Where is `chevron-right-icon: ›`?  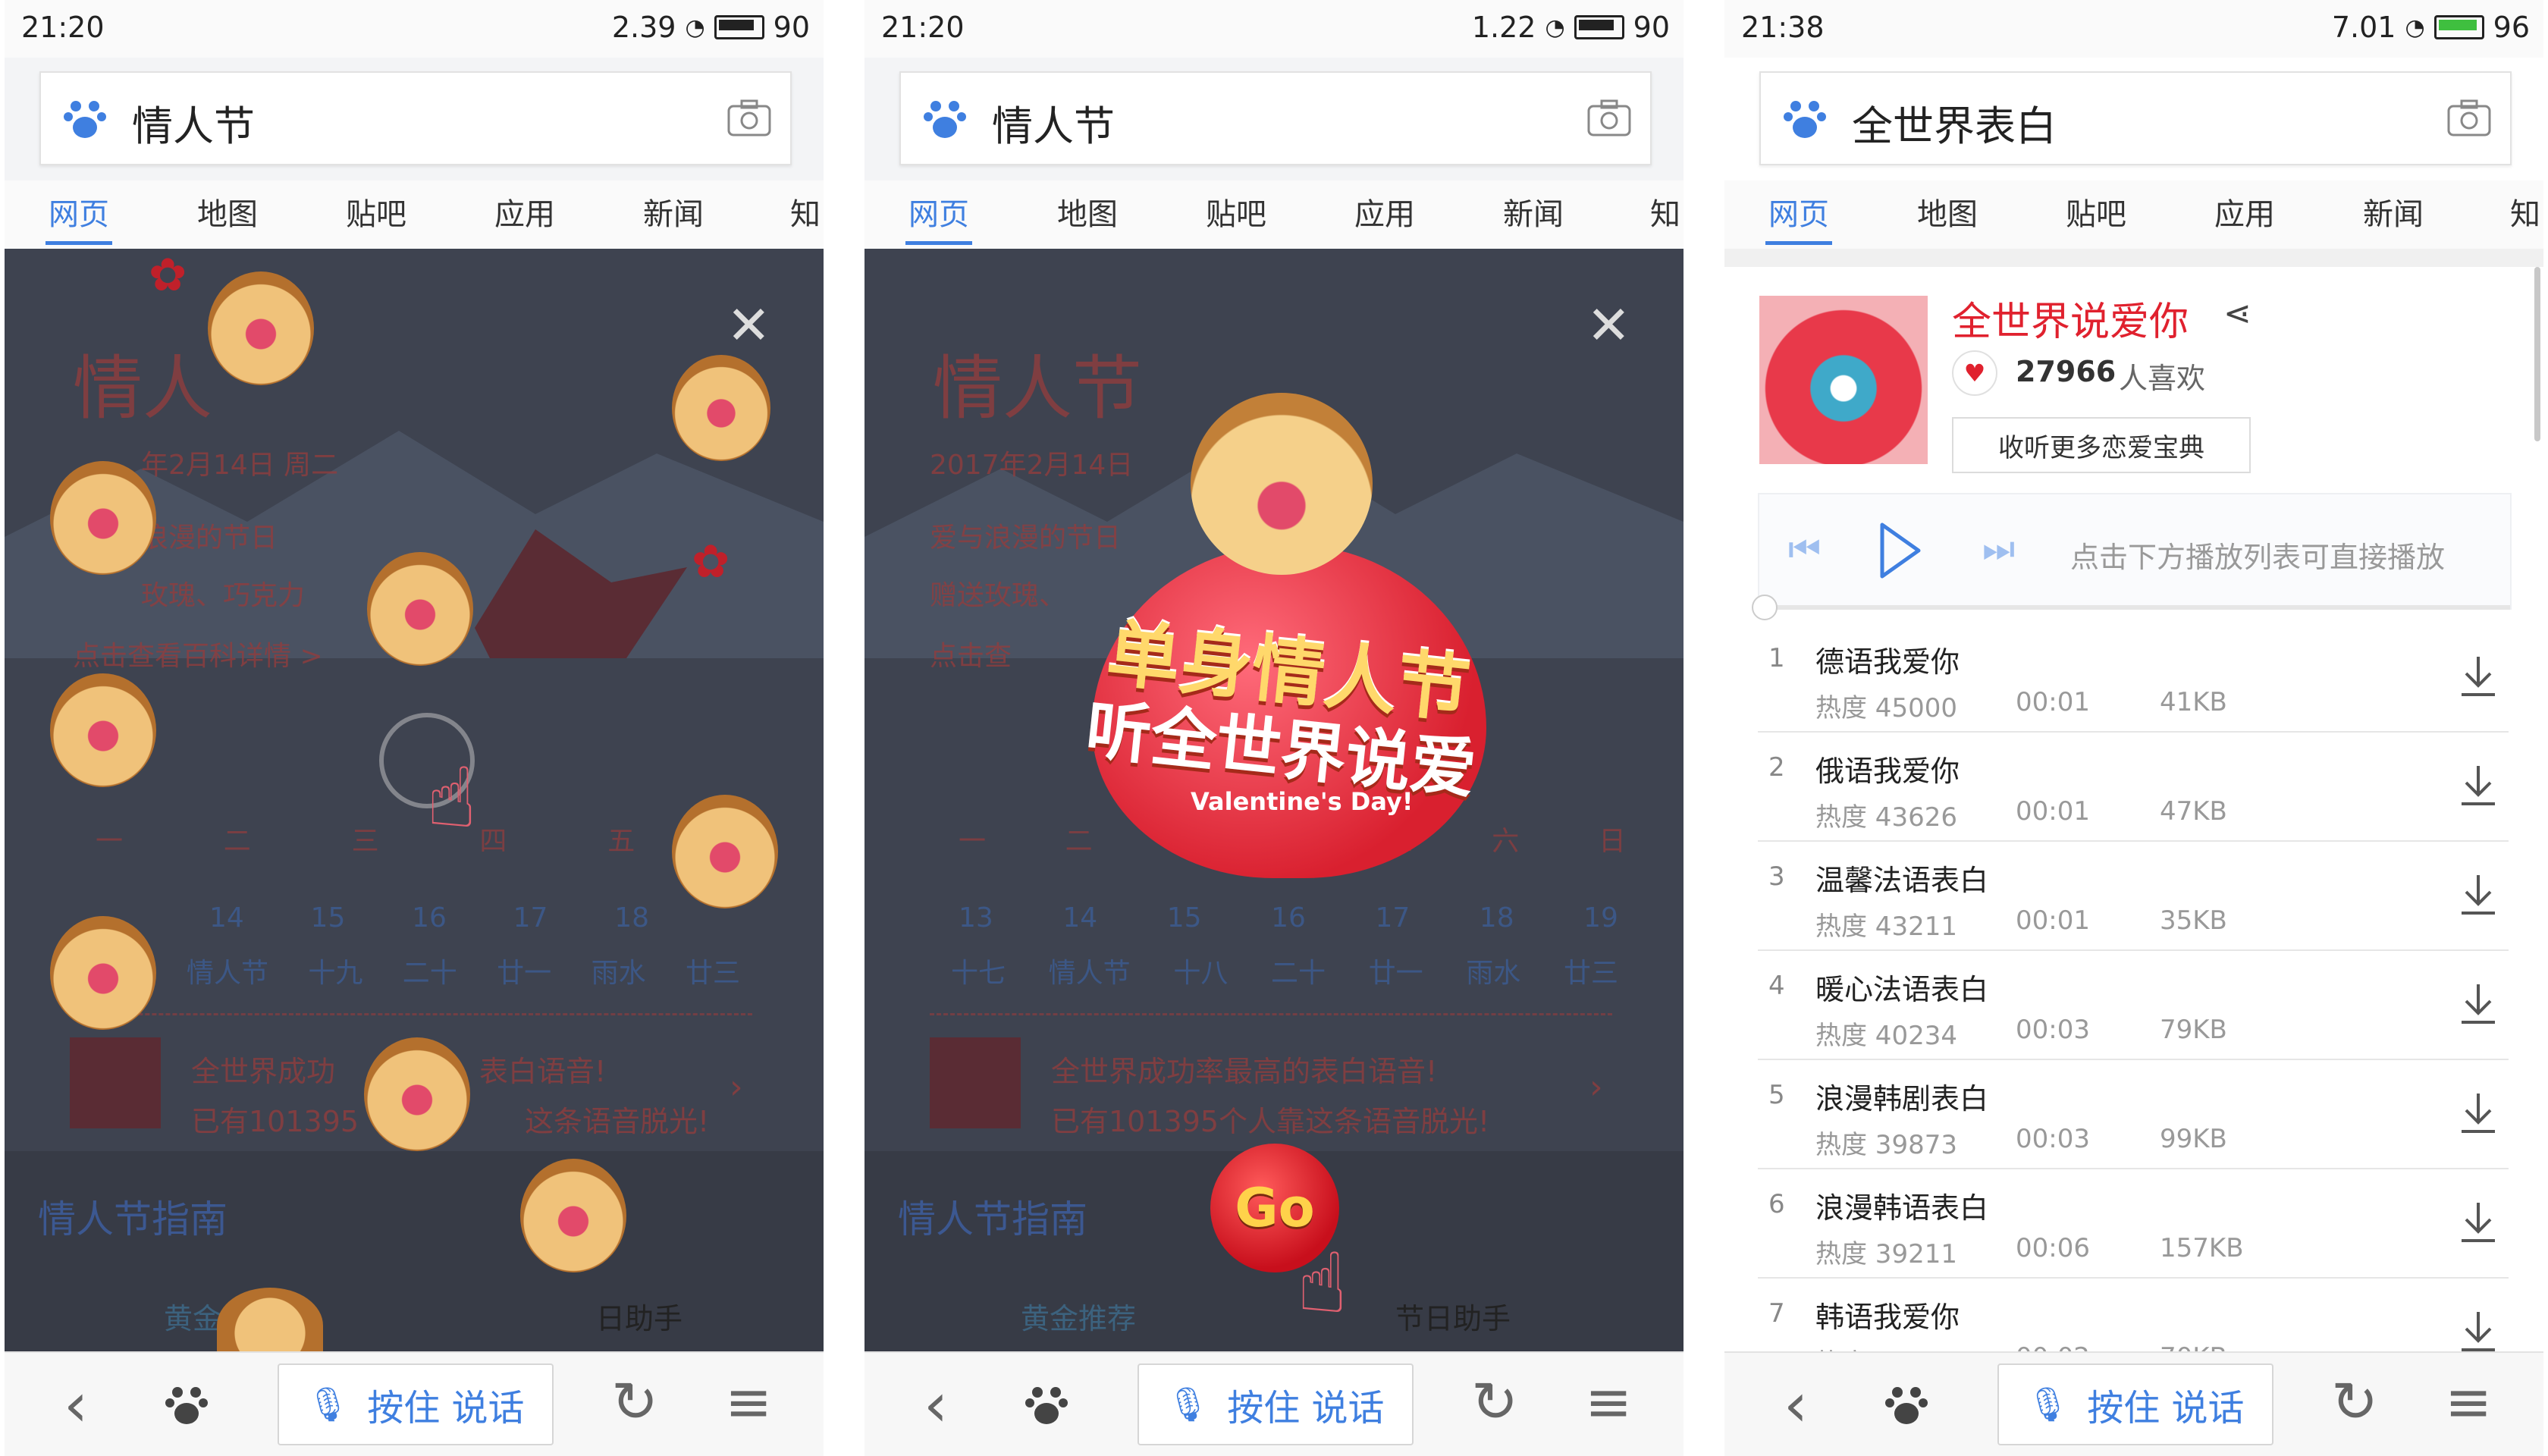 chevron-right-icon: › is located at coordinates (736, 1087).